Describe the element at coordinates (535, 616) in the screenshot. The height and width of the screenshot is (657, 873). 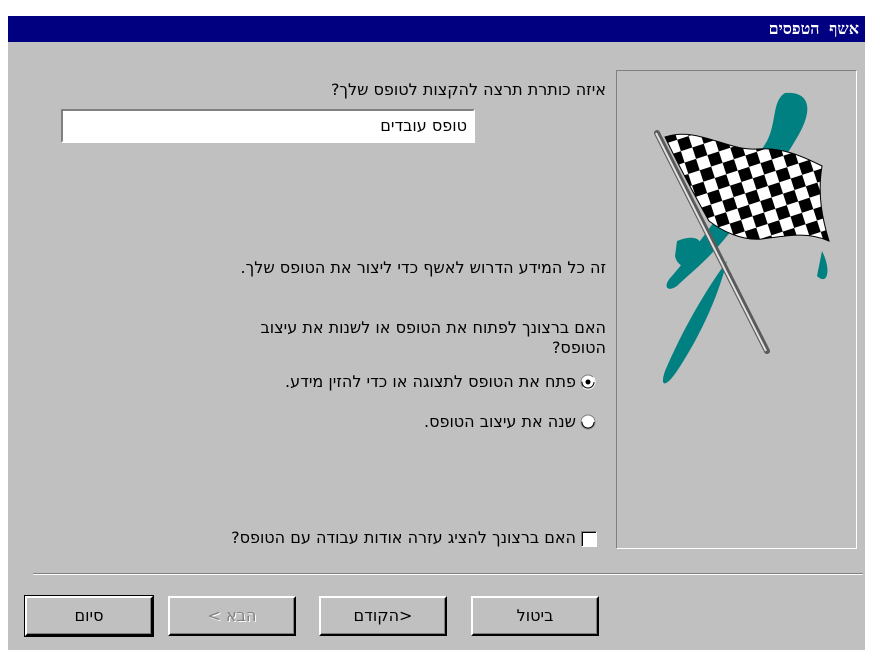
I see `cancel-button: ביטול` at that location.